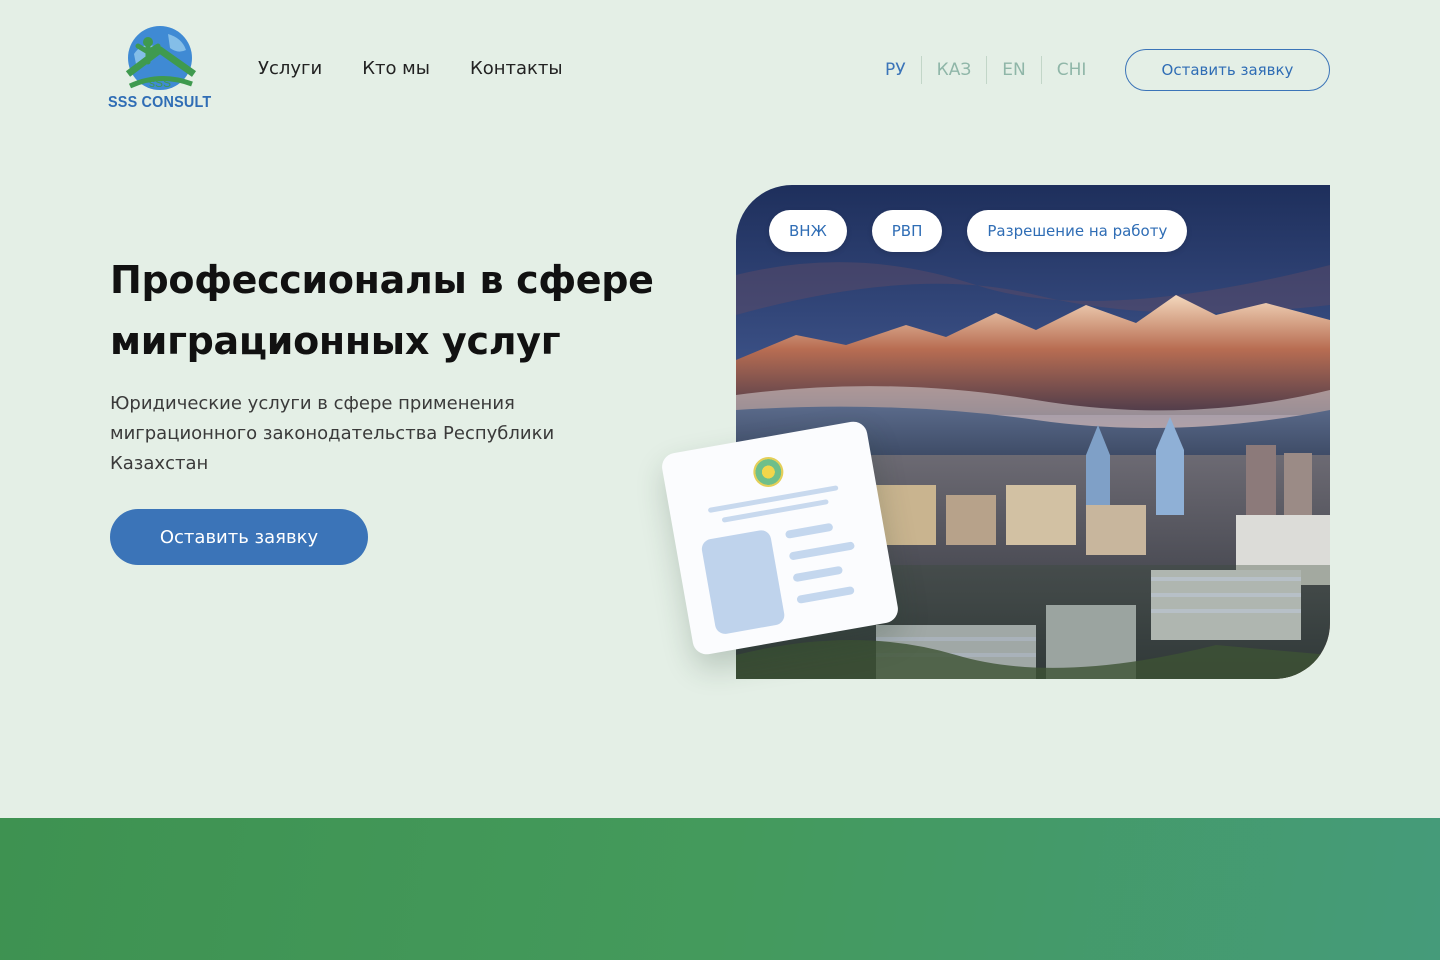  Describe the element at coordinates (159, 463) in the screenshot. I see `hero-subtitle-line-3: Казахстан` at that location.